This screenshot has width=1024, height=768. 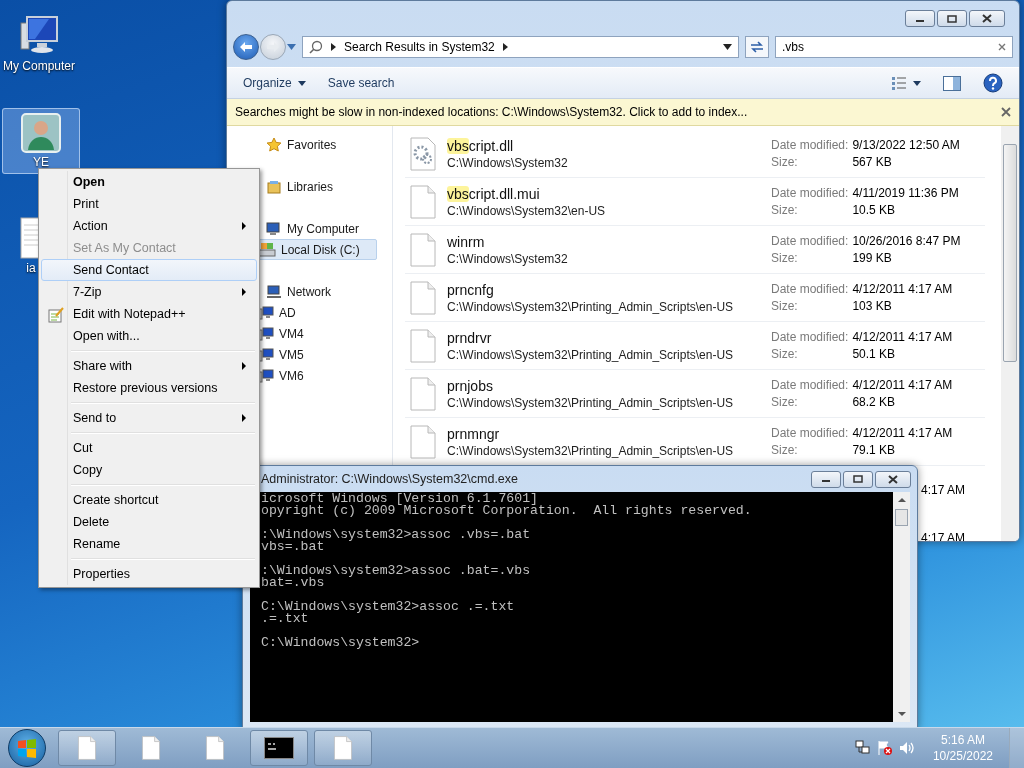 I want to click on nav-item: AD, so click(x=316, y=312).